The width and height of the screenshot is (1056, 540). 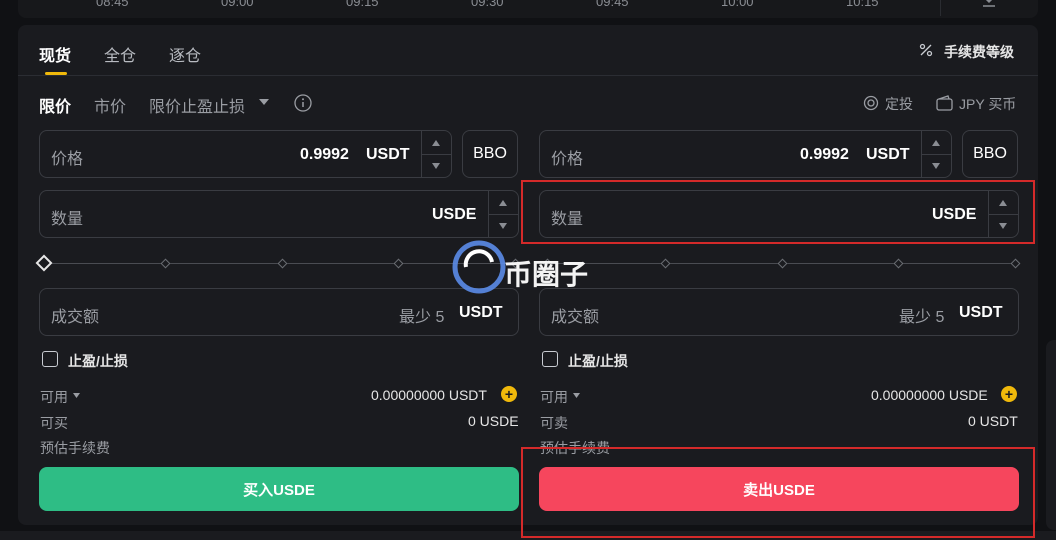 I want to click on jpy-buy-link: JPY 买币, so click(x=987, y=104).